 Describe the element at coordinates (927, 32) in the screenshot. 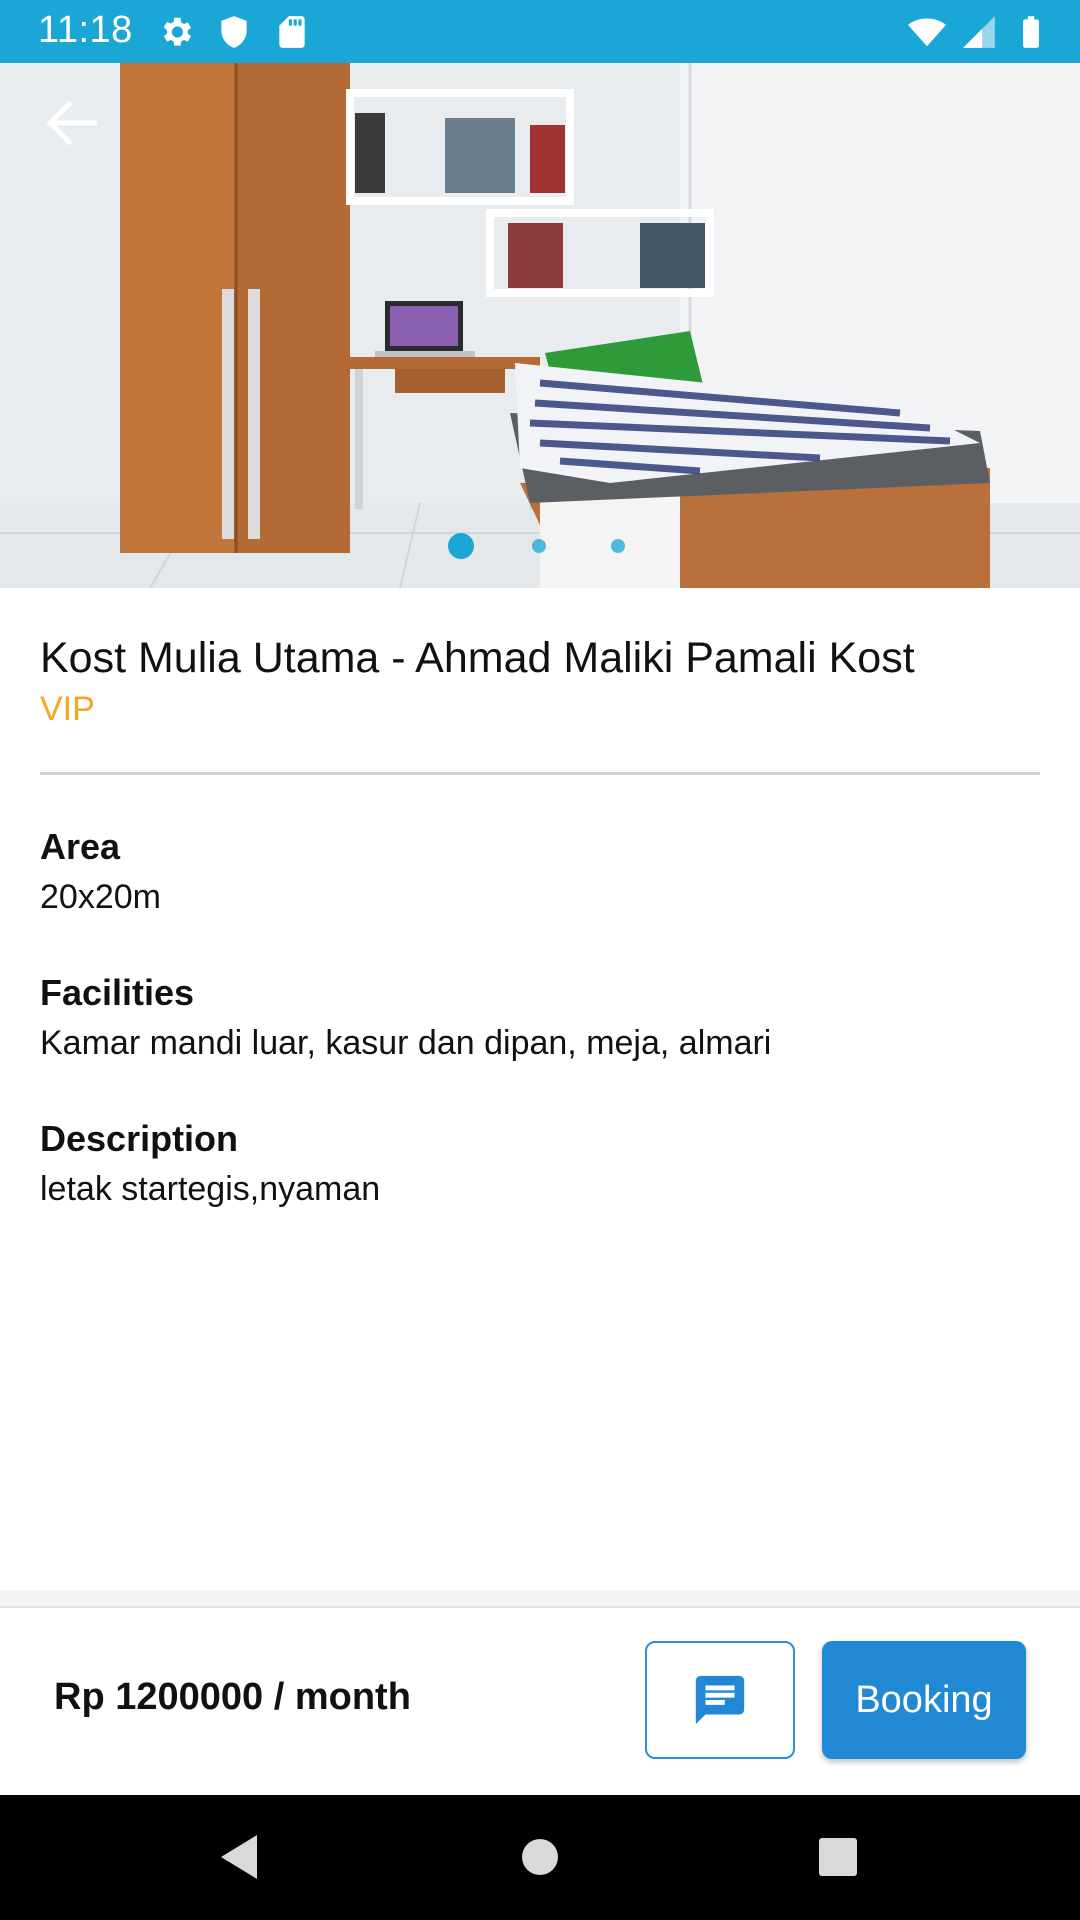

I see `wifi-icon` at that location.